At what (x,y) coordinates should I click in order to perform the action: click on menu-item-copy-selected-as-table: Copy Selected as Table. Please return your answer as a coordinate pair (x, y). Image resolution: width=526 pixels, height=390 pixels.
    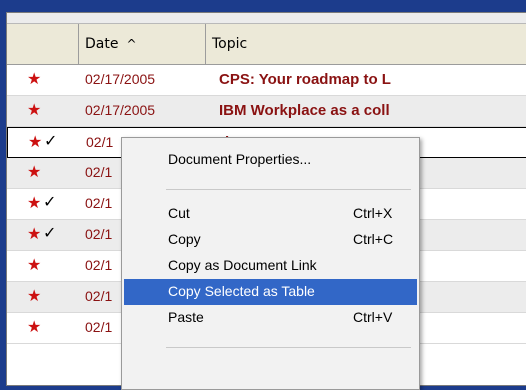
    Looking at the image, I should click on (270, 292).